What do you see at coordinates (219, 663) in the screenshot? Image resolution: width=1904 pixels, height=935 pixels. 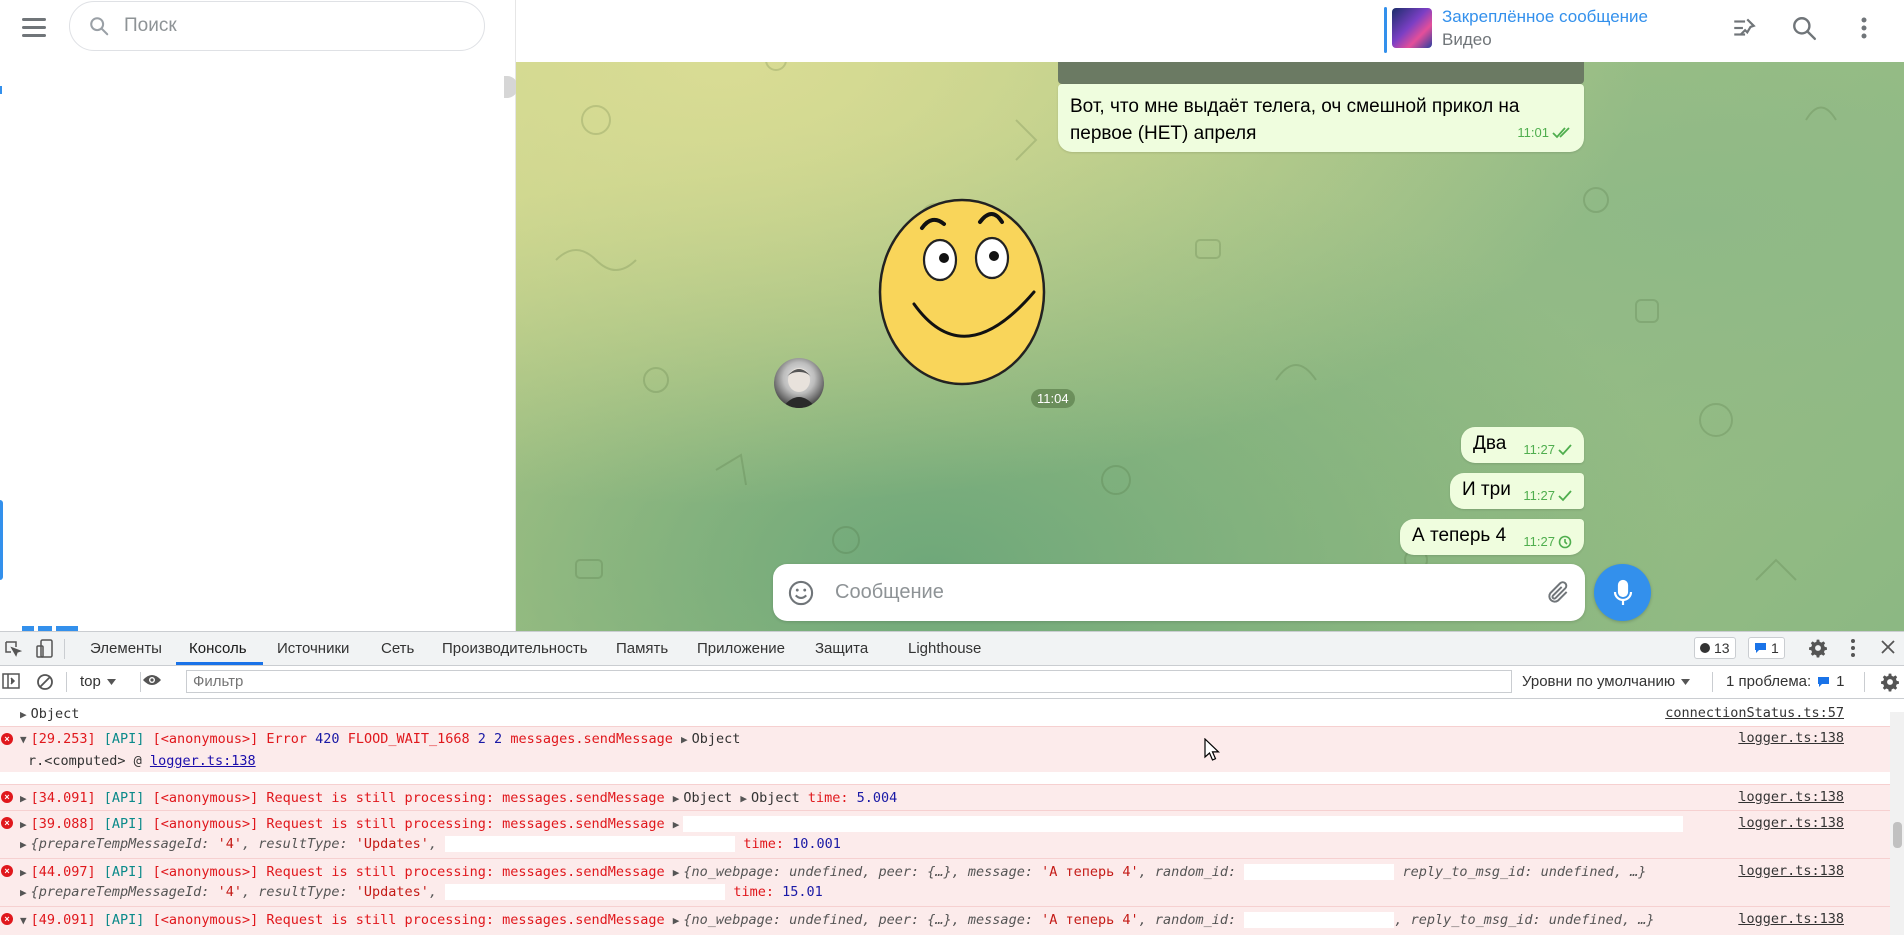 I see `active-tab-underline` at bounding box center [219, 663].